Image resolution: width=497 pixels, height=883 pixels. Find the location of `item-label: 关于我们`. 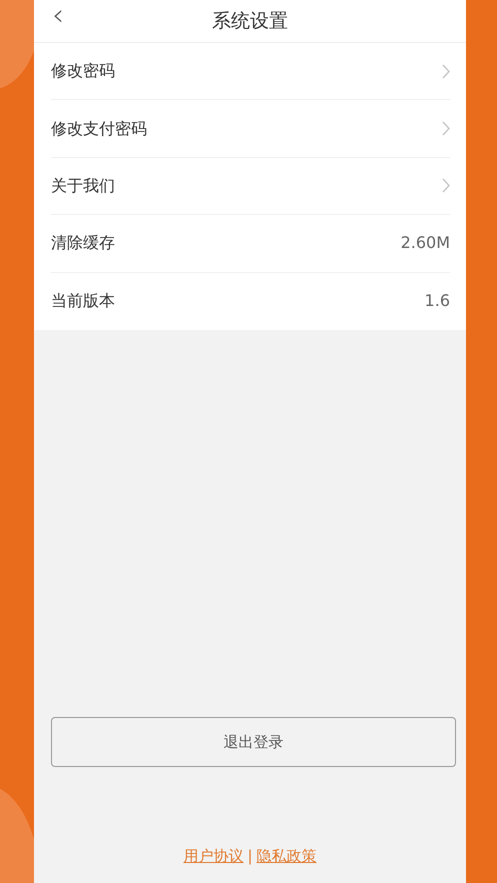

item-label: 关于我们 is located at coordinates (83, 185).